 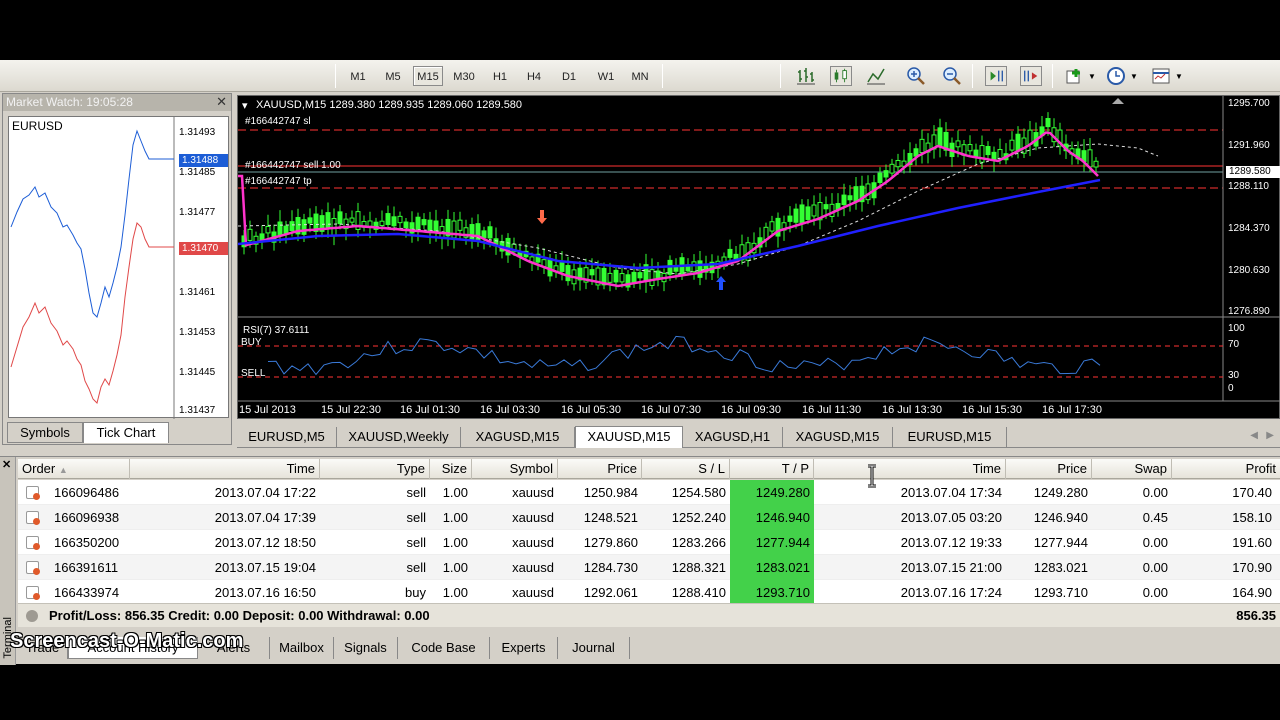 I want to click on chart-tab: EURUSD,M15, so click(x=950, y=437).